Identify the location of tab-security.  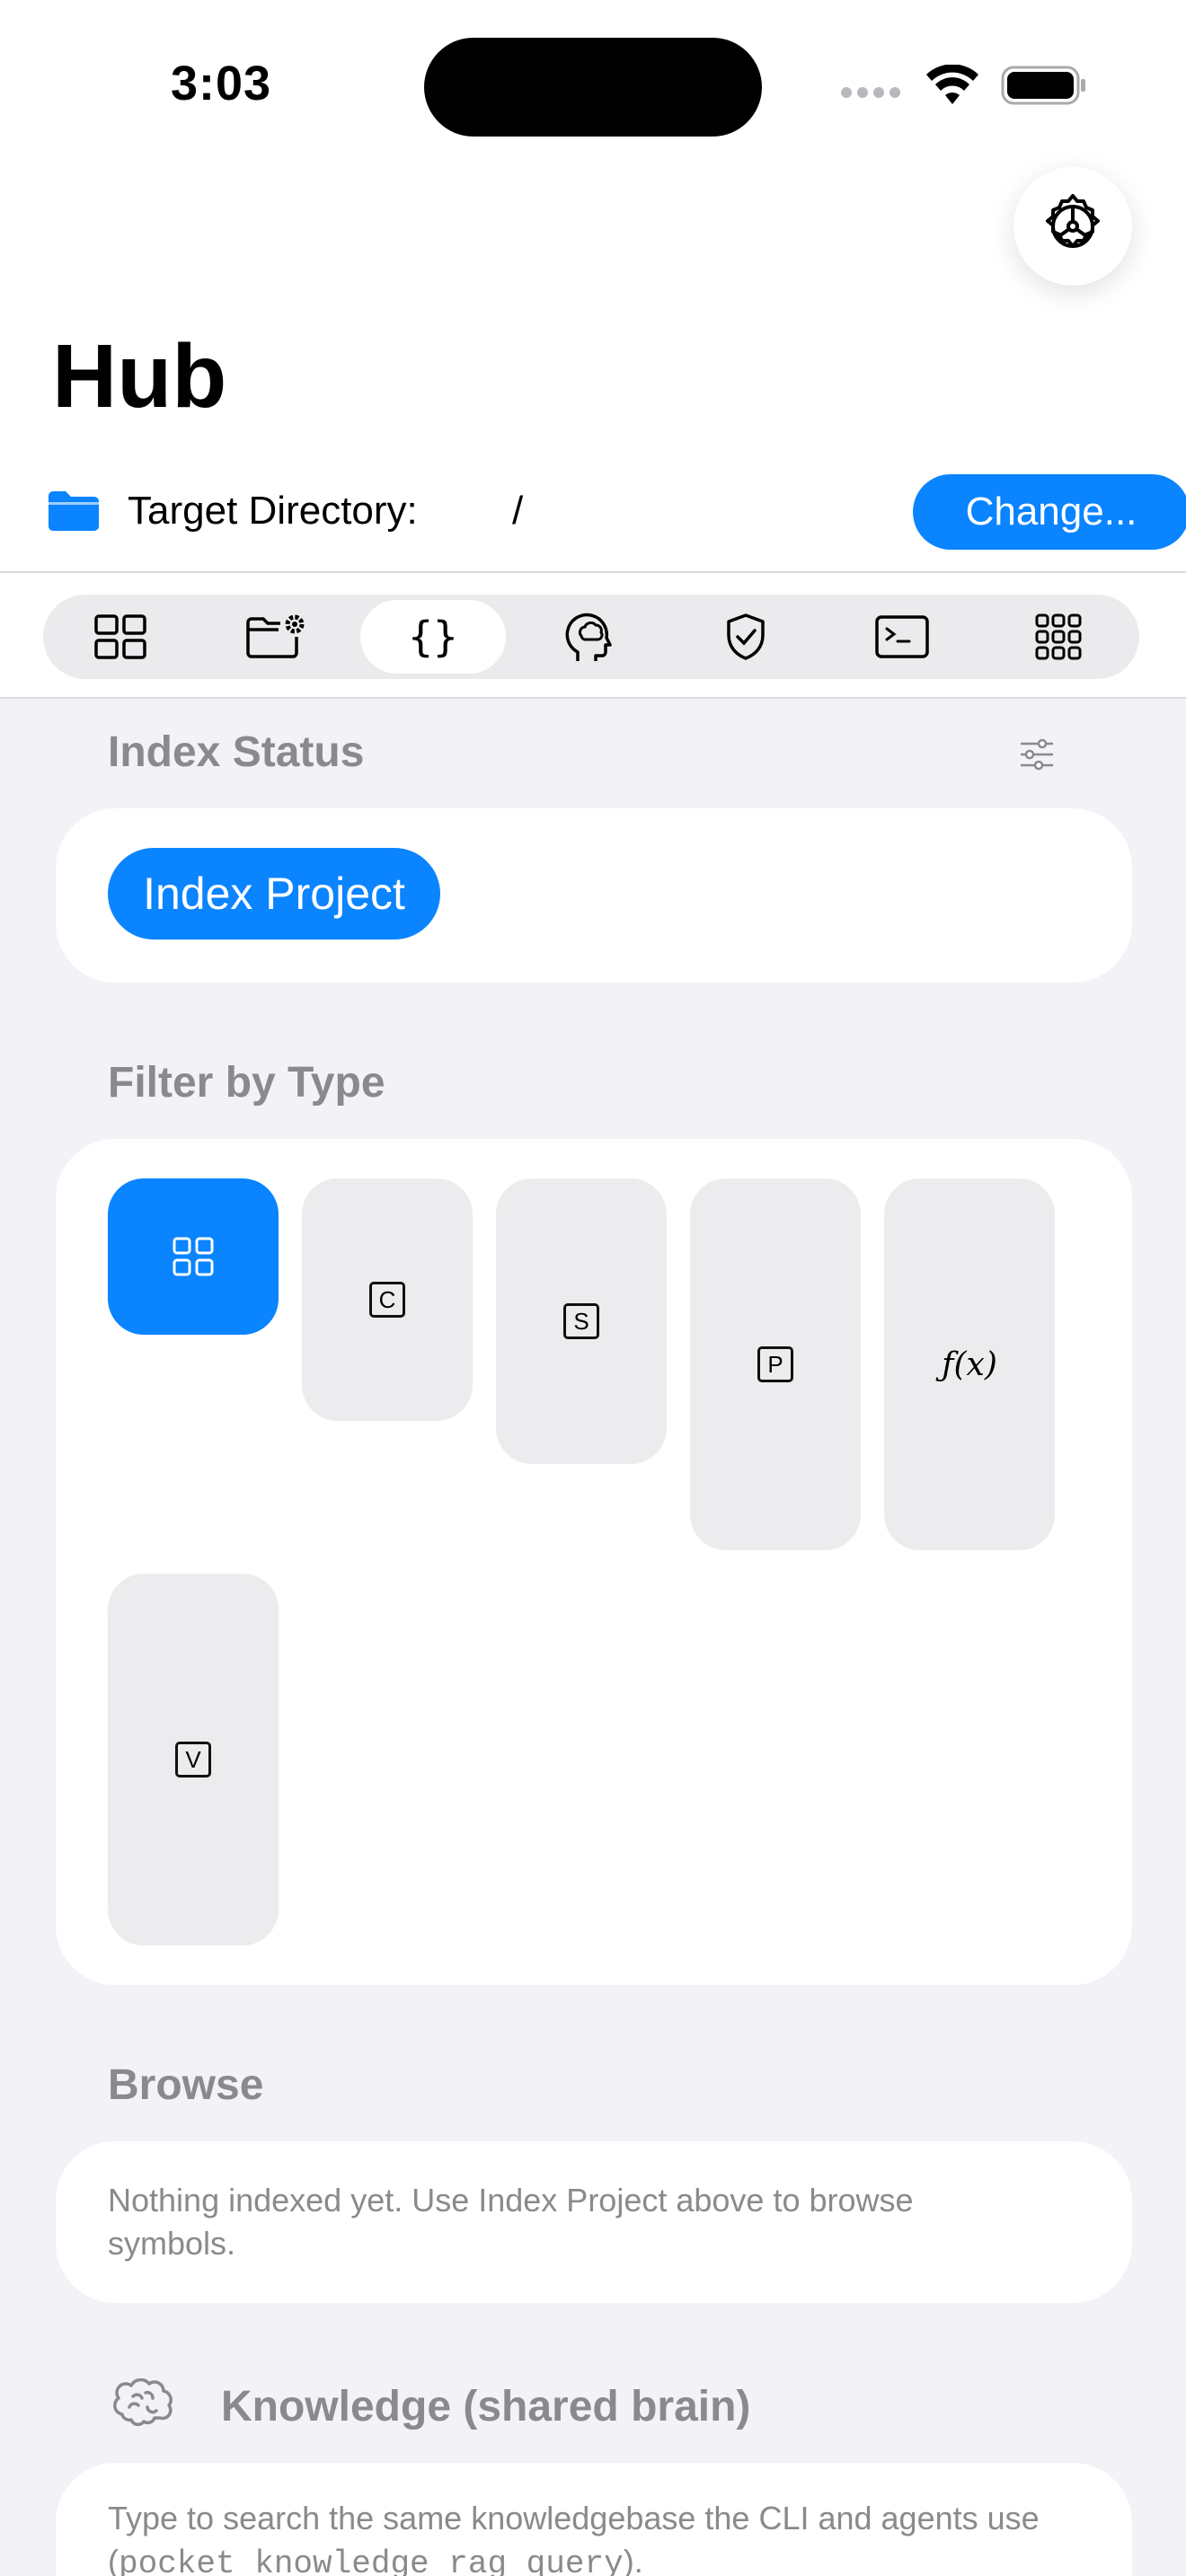
(746, 637).